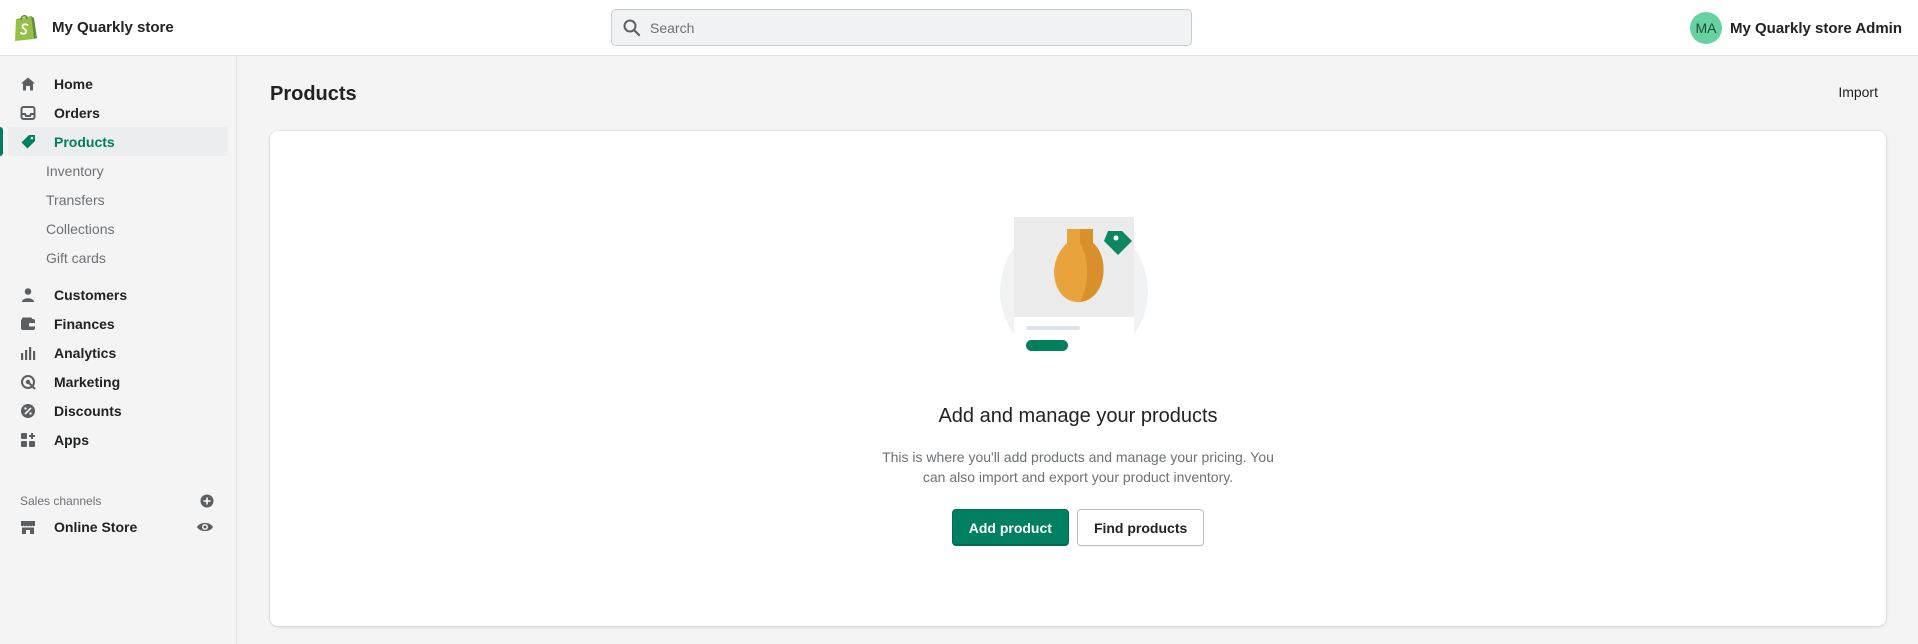 This screenshot has height=644, width=1918. What do you see at coordinates (28, 324) in the screenshot?
I see `wallet-icon` at bounding box center [28, 324].